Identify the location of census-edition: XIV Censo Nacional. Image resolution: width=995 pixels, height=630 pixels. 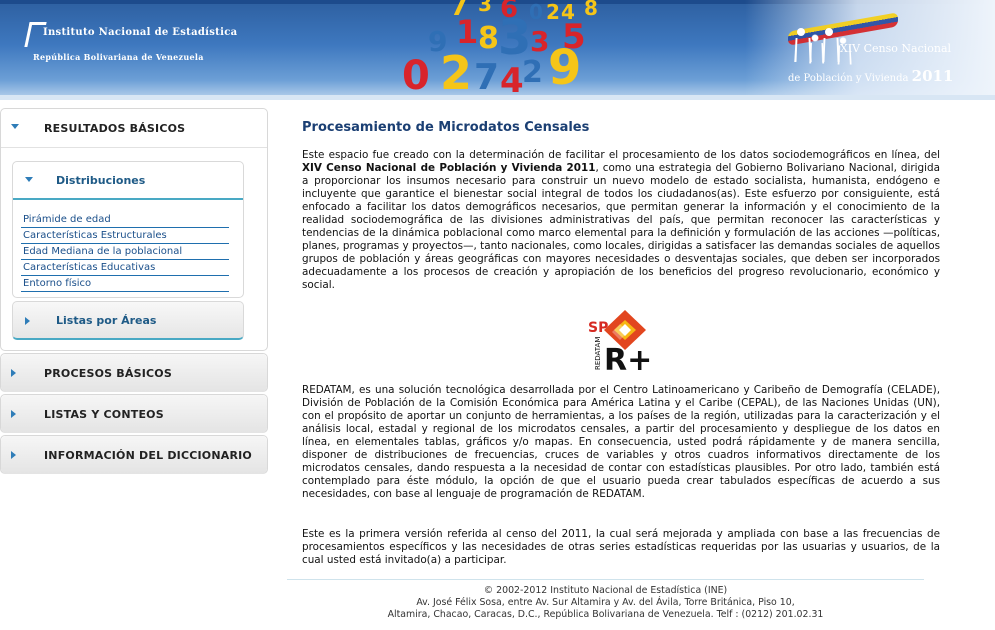
(895, 48).